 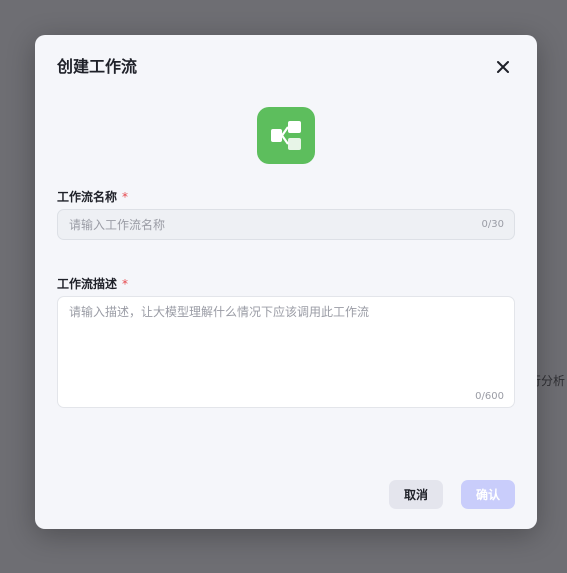 I want to click on dialog-title: 创建工作流, so click(x=97, y=66).